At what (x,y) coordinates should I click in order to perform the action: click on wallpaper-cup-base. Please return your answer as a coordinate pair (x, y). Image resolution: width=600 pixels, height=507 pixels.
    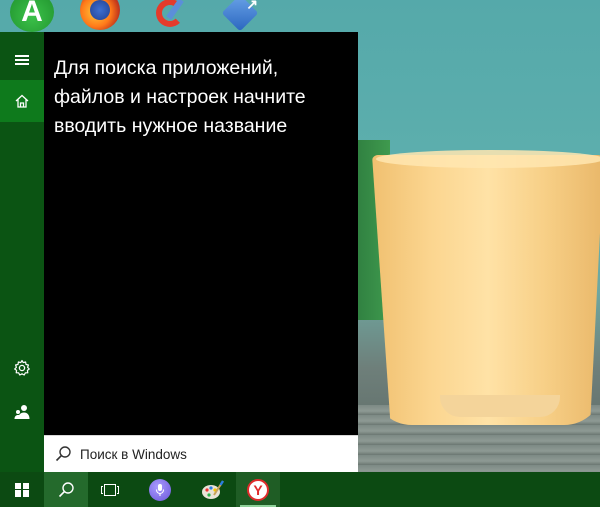
    Looking at the image, I should click on (500, 406).